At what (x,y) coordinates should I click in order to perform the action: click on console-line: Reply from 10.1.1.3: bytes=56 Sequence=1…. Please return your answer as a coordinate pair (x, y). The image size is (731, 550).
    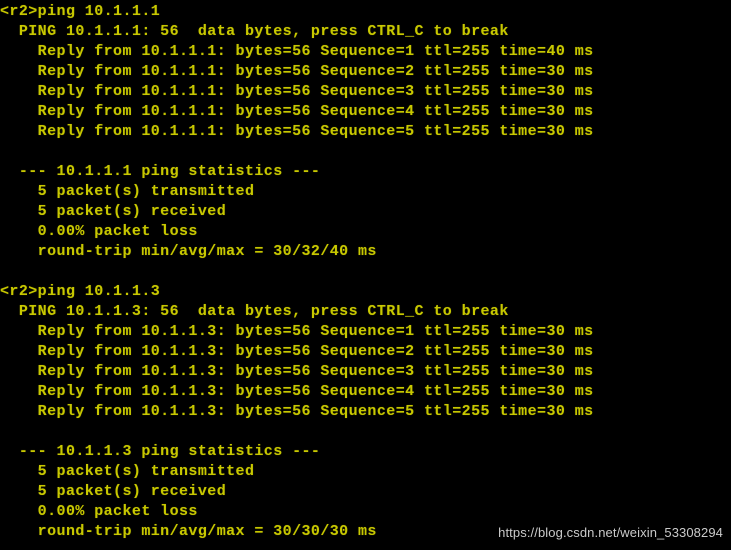
    Looking at the image, I should click on (297, 331).